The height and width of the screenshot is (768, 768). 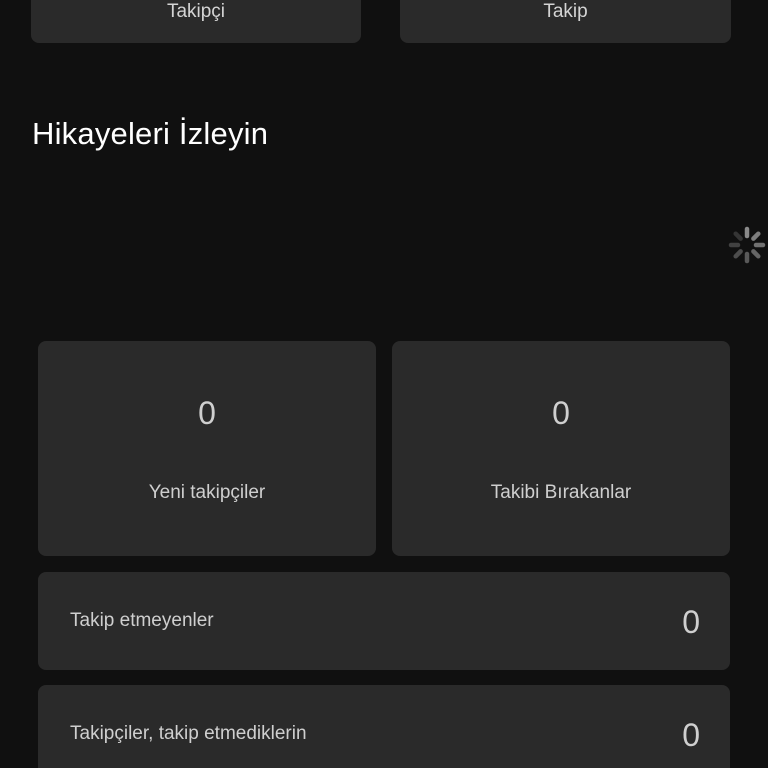 What do you see at coordinates (565, 11) in the screenshot?
I see `following-label: Takip` at bounding box center [565, 11].